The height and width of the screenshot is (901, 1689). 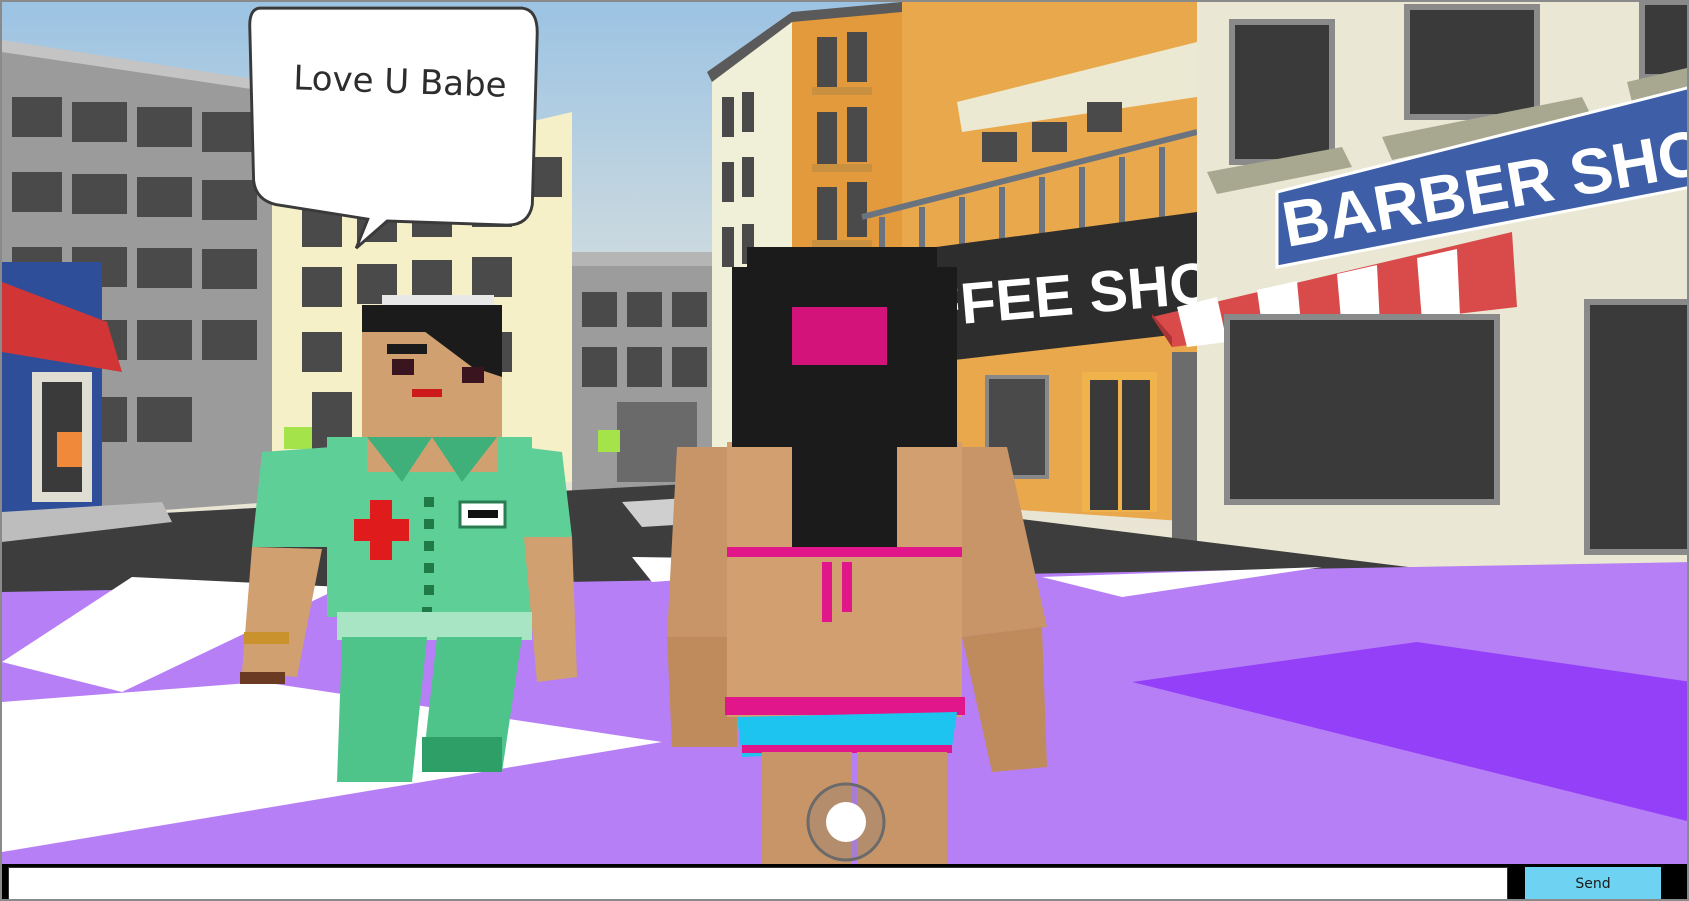 What do you see at coordinates (393, 128) in the screenshot?
I see `speech-bubble` at bounding box center [393, 128].